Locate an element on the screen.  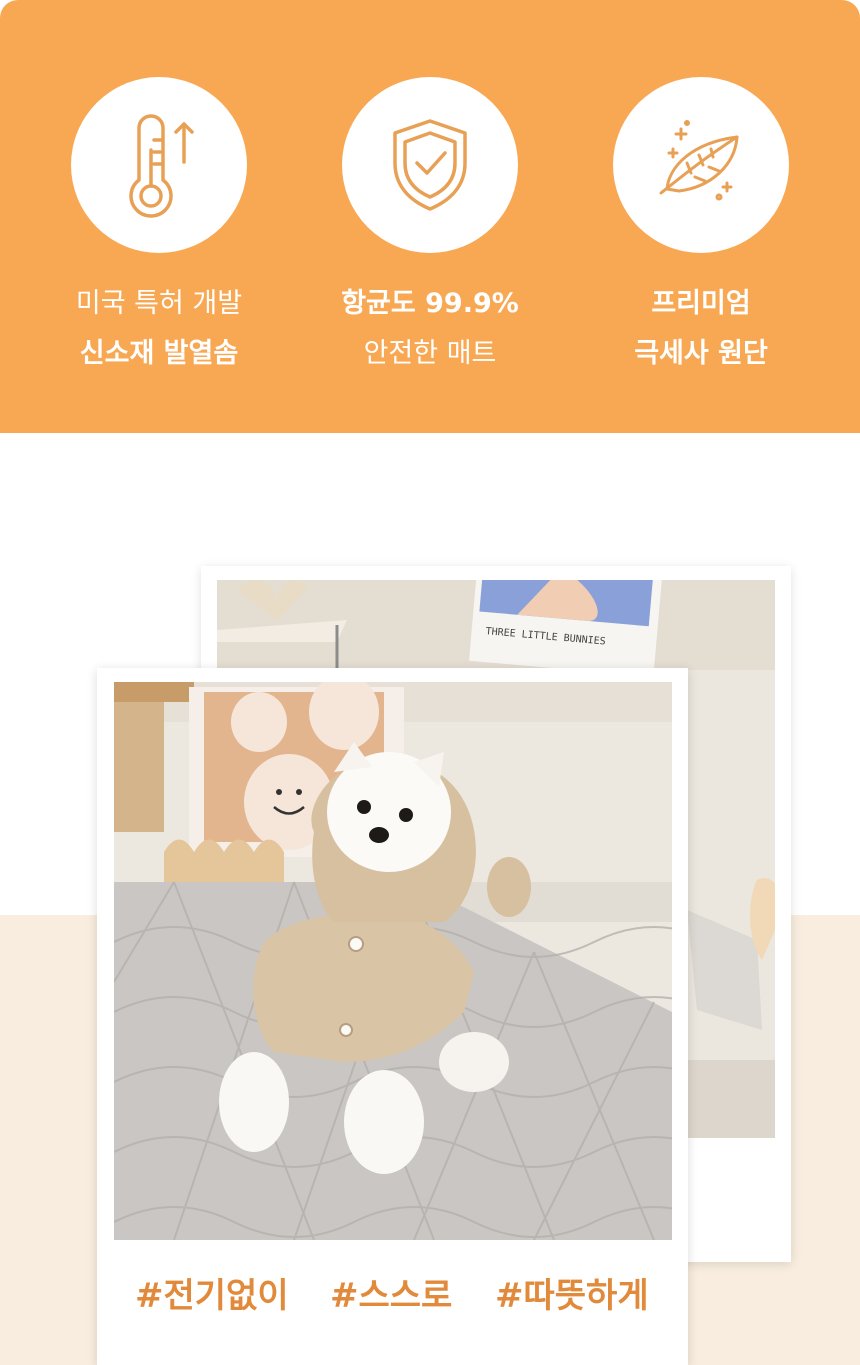
feature-line1: 미국 특허 개발 is located at coordinates (159, 303).